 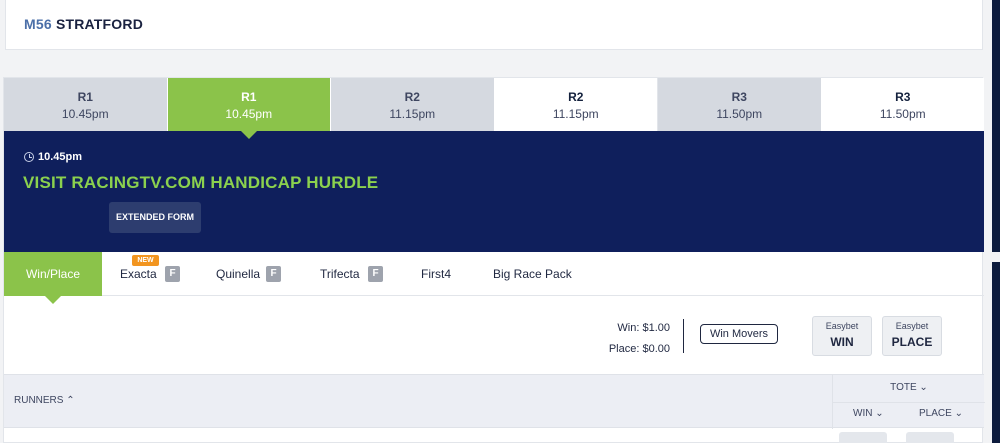 What do you see at coordinates (44, 400) in the screenshot?
I see `runners-sort-header: RUNNERS ⌃` at bounding box center [44, 400].